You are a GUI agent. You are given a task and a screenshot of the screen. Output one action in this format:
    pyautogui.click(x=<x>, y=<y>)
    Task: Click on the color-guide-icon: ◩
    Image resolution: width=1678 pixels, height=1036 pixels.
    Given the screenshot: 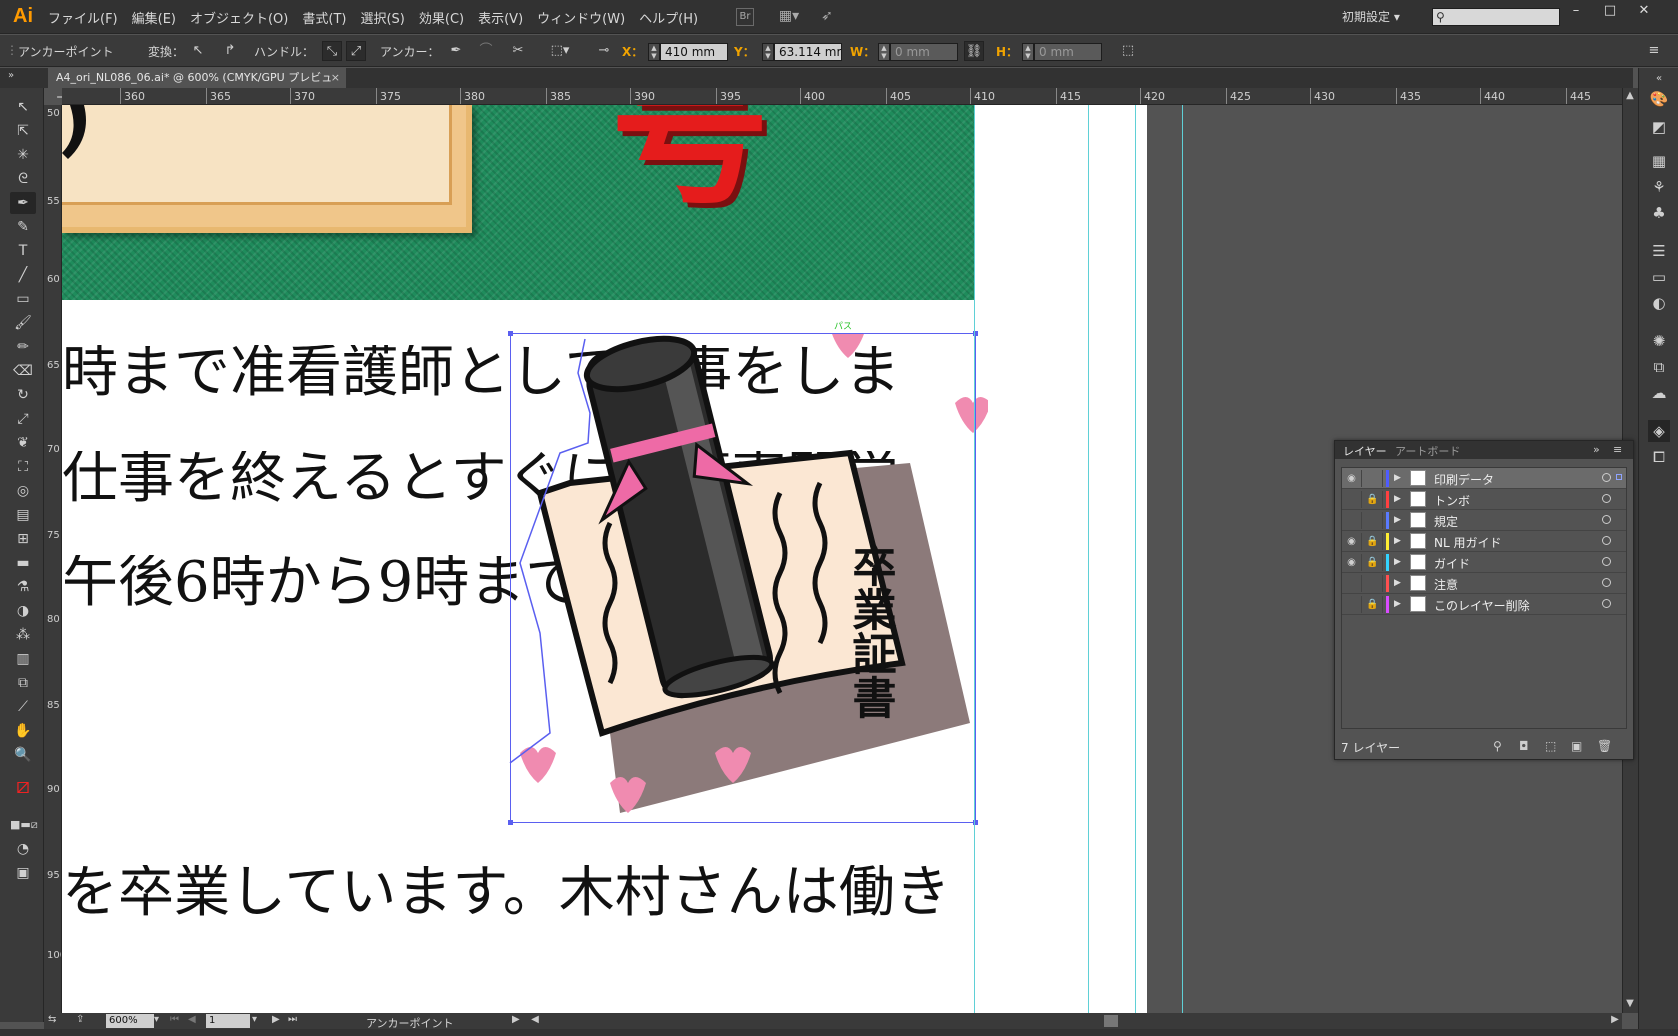 What is the action you would take?
    pyautogui.click(x=1659, y=127)
    